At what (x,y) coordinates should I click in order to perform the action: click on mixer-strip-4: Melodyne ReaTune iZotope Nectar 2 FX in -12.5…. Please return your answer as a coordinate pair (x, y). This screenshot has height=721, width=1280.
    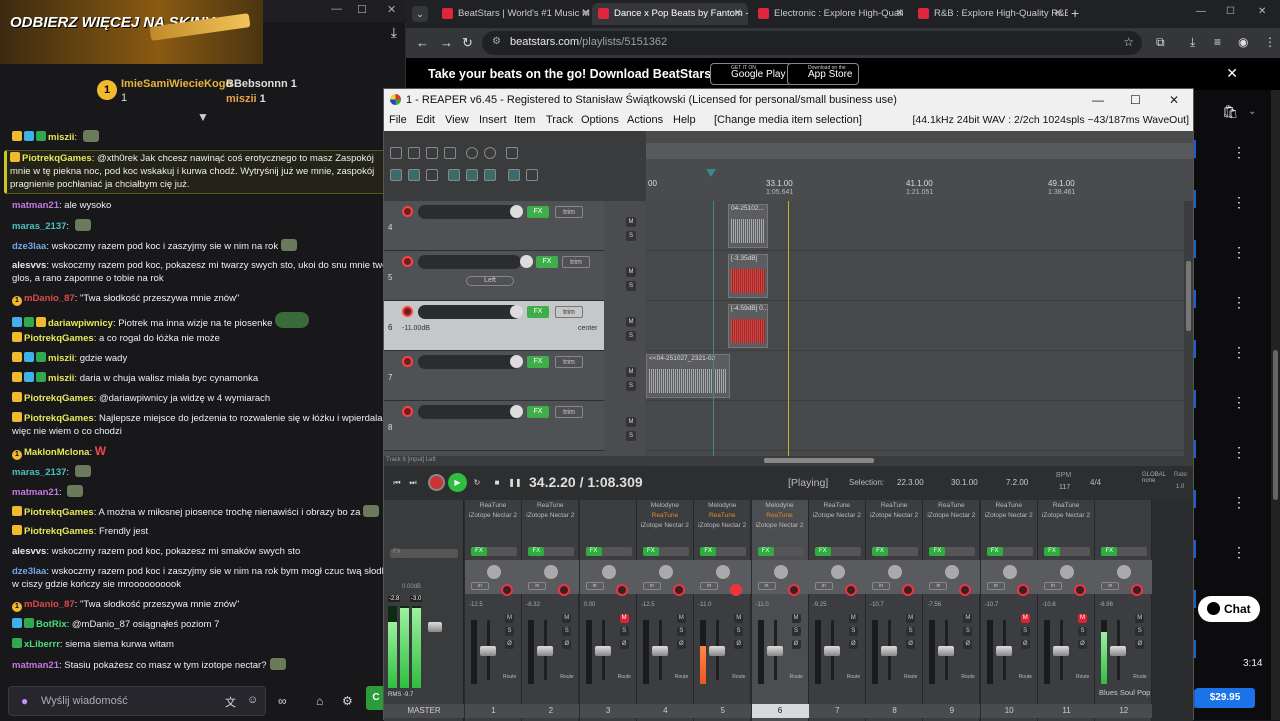
    Looking at the image, I should click on (665, 610).